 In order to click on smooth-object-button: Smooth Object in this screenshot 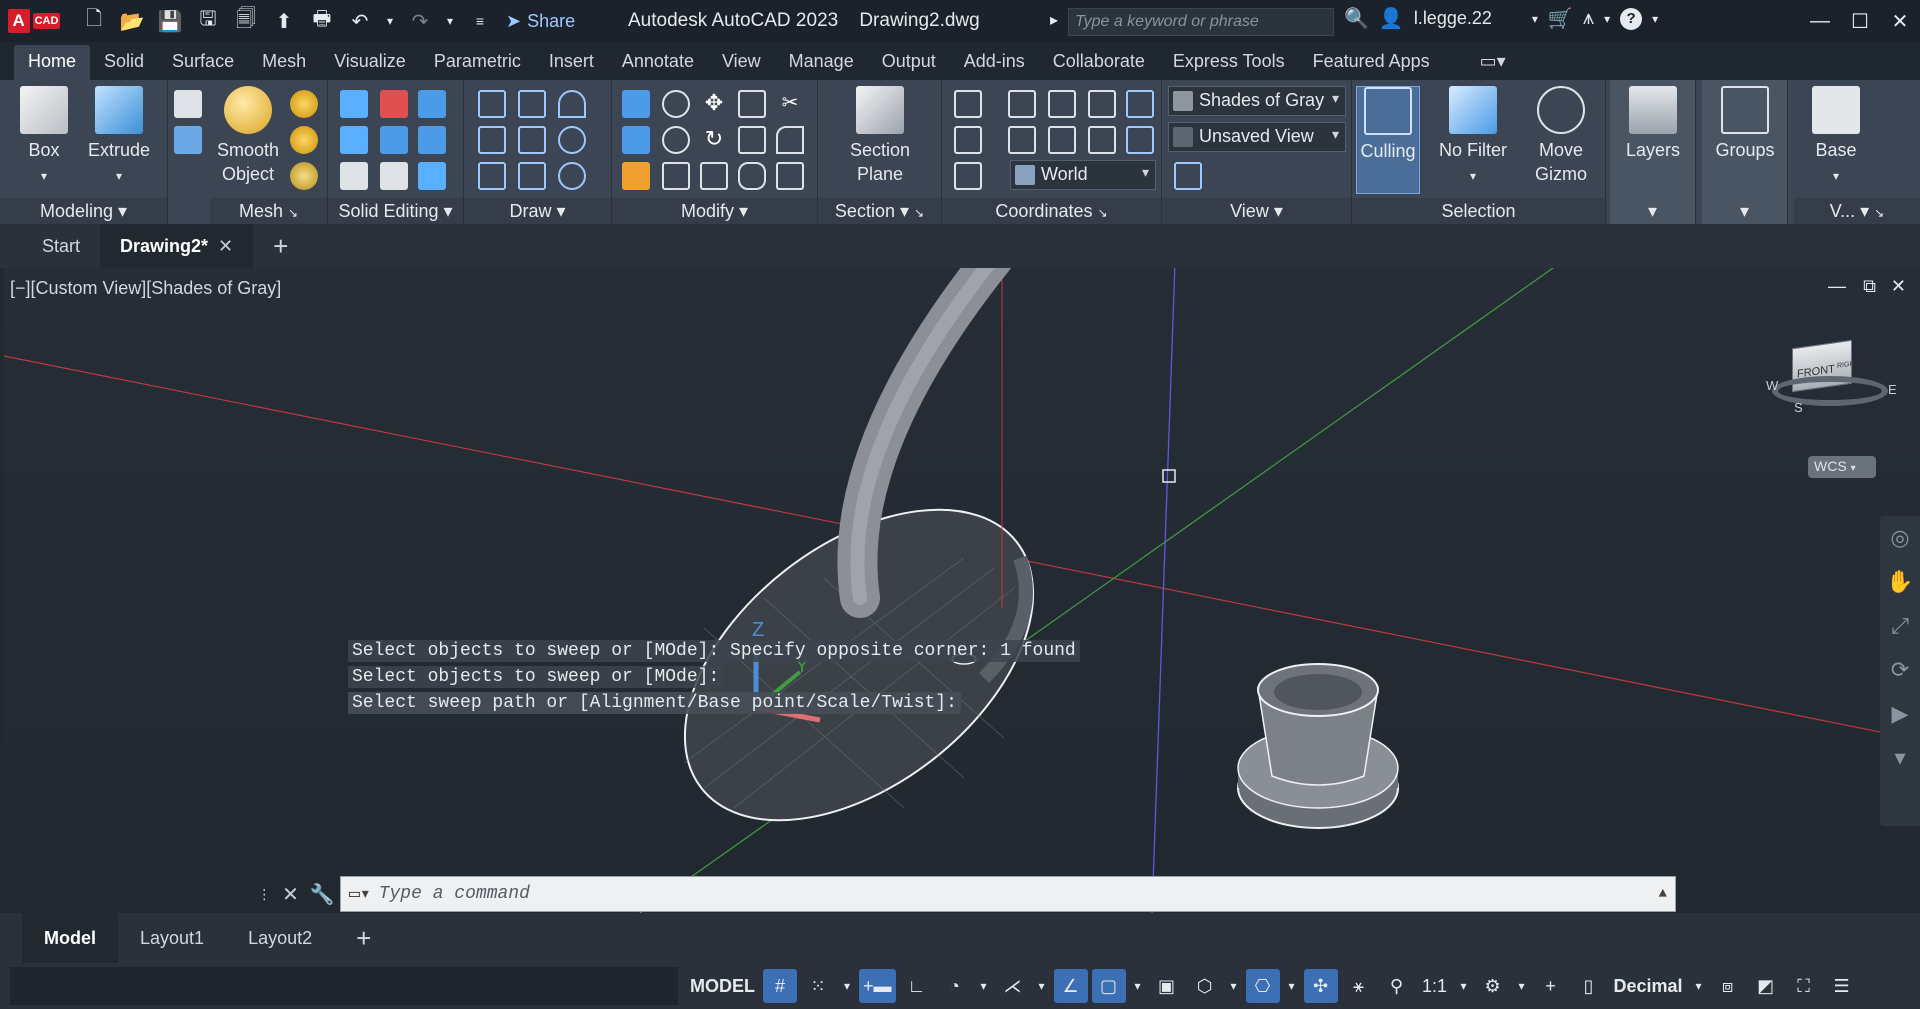, I will do `click(248, 136)`.